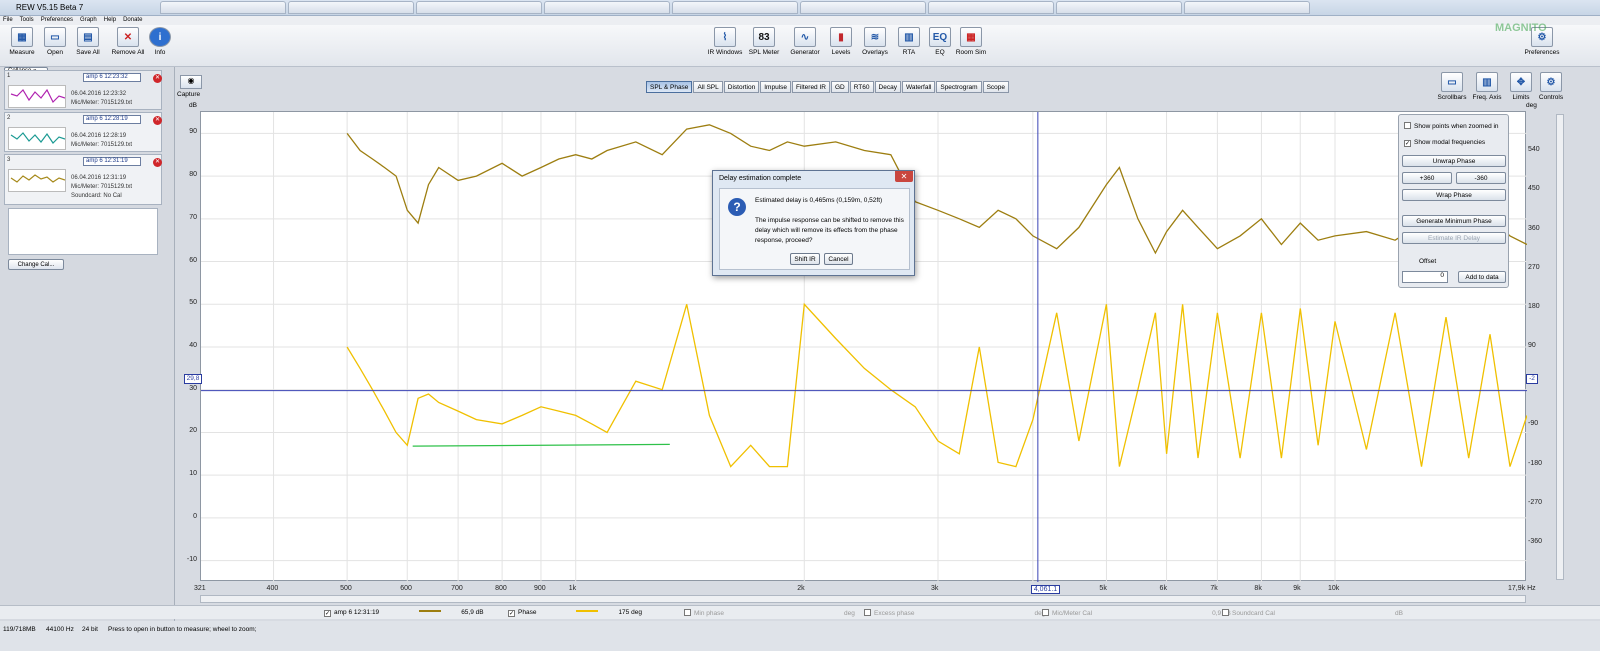  I want to click on y-tick-label-left: 70, so click(193, 217).